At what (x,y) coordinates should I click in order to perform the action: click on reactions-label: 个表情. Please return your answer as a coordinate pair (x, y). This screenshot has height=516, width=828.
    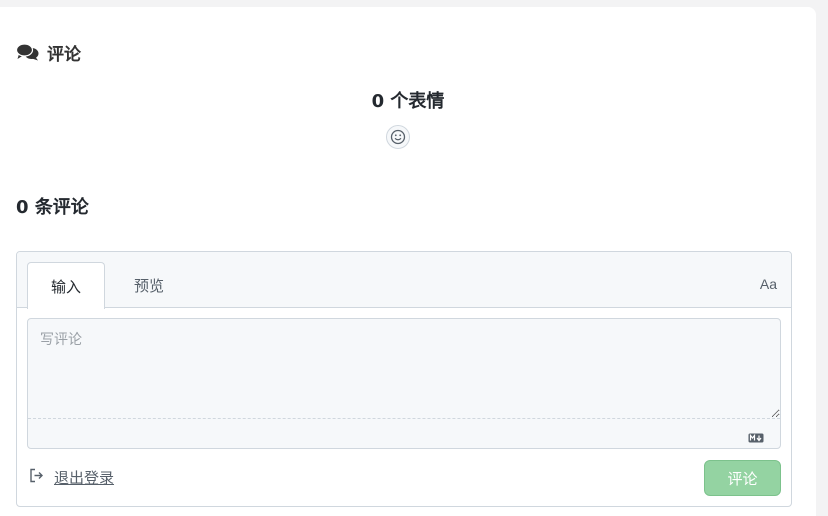
    Looking at the image, I should click on (417, 101).